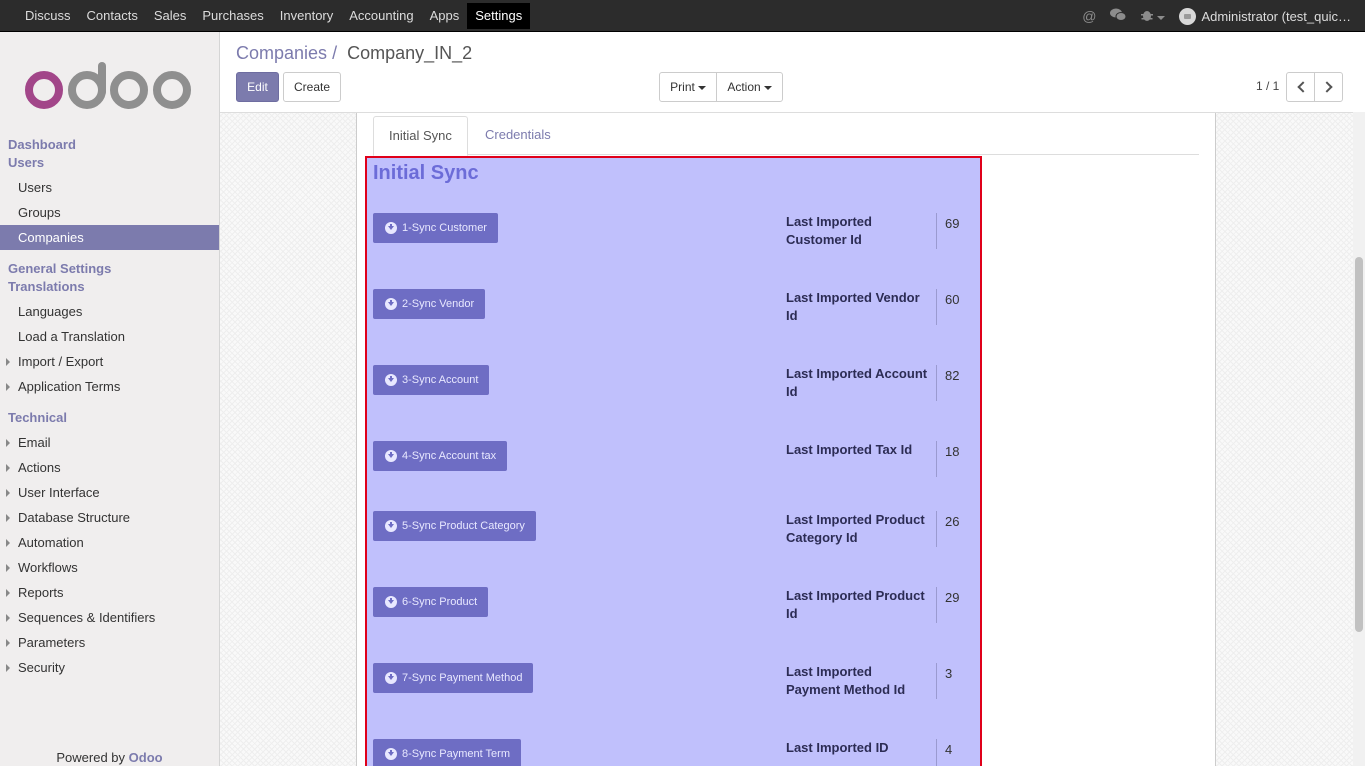  I want to click on sidebar-section-general-settings: General Settings, so click(109, 269).